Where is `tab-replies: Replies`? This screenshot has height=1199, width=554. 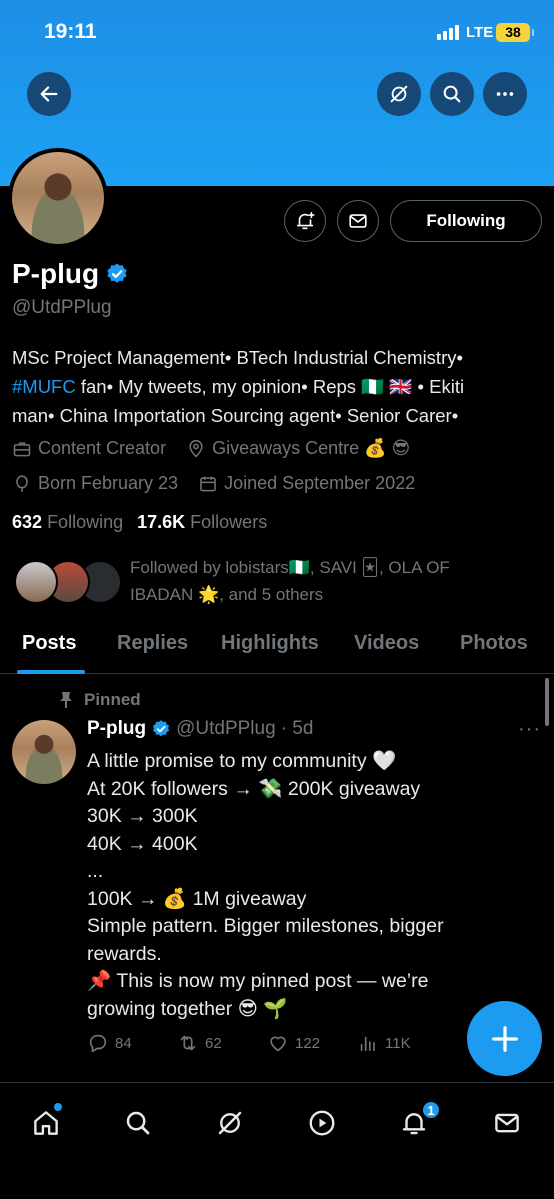
tab-replies: Replies is located at coordinates (152, 643).